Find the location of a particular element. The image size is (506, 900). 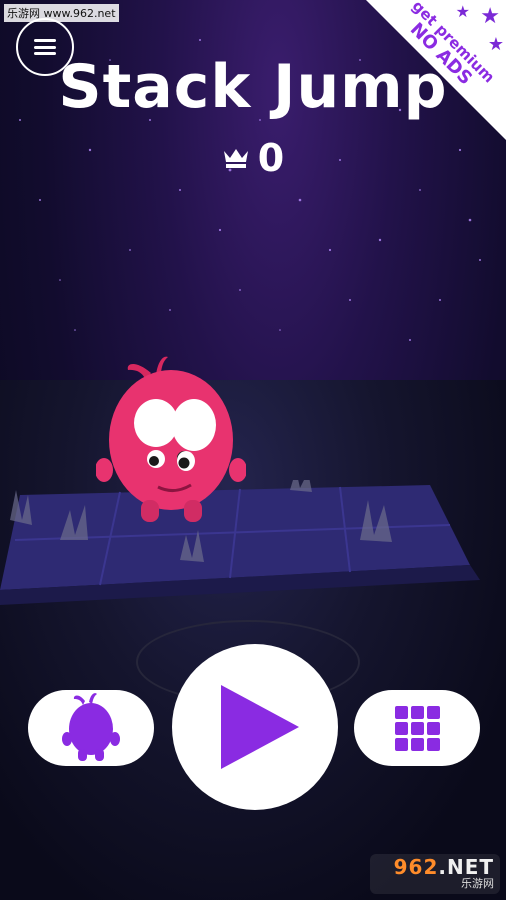

play-icon is located at coordinates (260, 727).